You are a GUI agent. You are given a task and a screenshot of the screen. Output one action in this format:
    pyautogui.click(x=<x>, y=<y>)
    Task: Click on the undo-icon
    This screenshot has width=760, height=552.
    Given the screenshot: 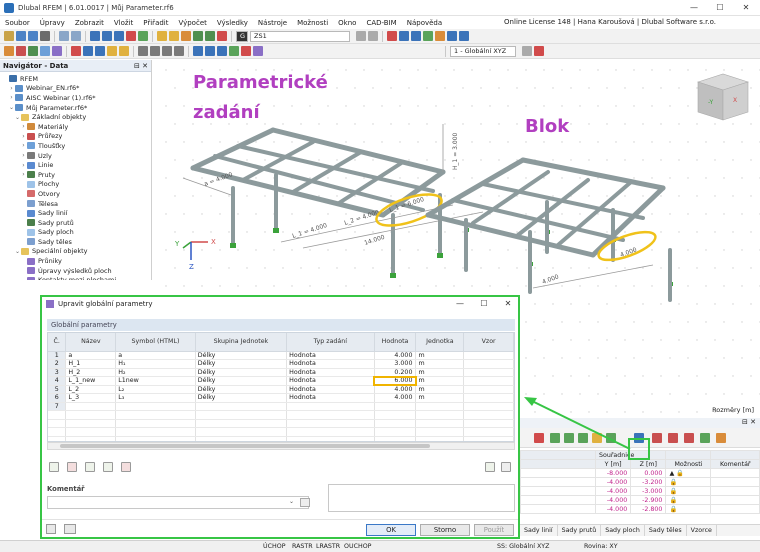 What is the action you would take?
    pyautogui.click(x=64, y=36)
    